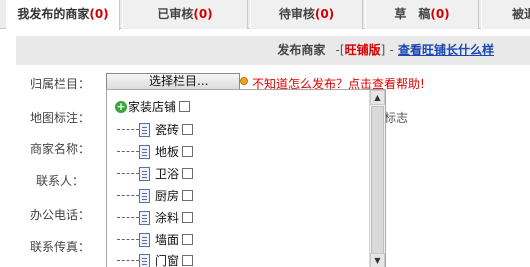 This screenshot has width=530, height=267. Describe the element at coordinates (167, 130) in the screenshot. I see `tree-item-label: 瓷砖` at that location.